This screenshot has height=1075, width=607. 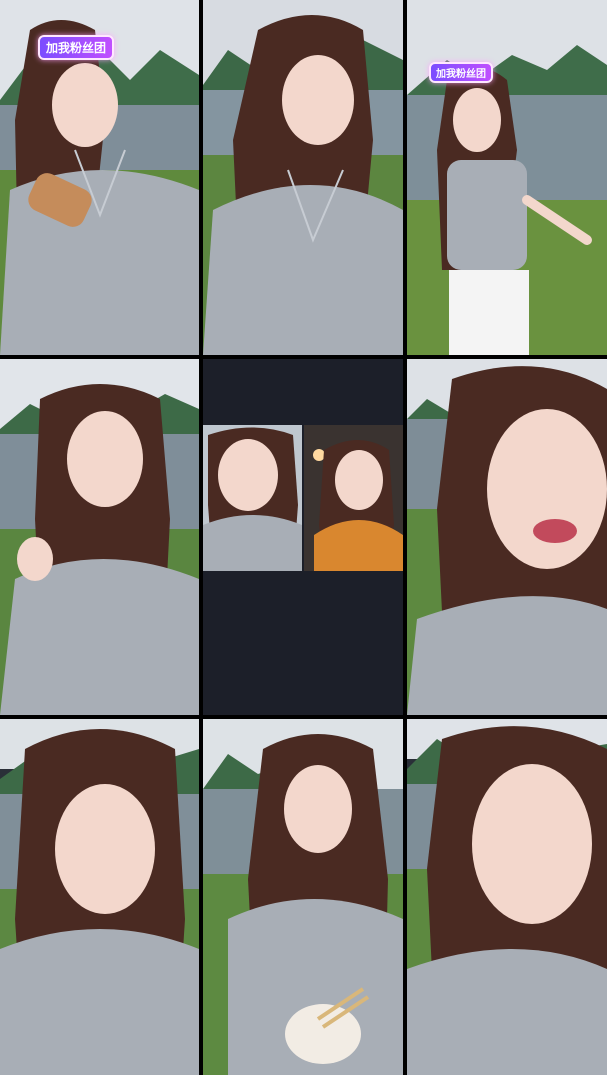 What do you see at coordinates (303, 498) in the screenshot?
I see `video-call-panel` at bounding box center [303, 498].